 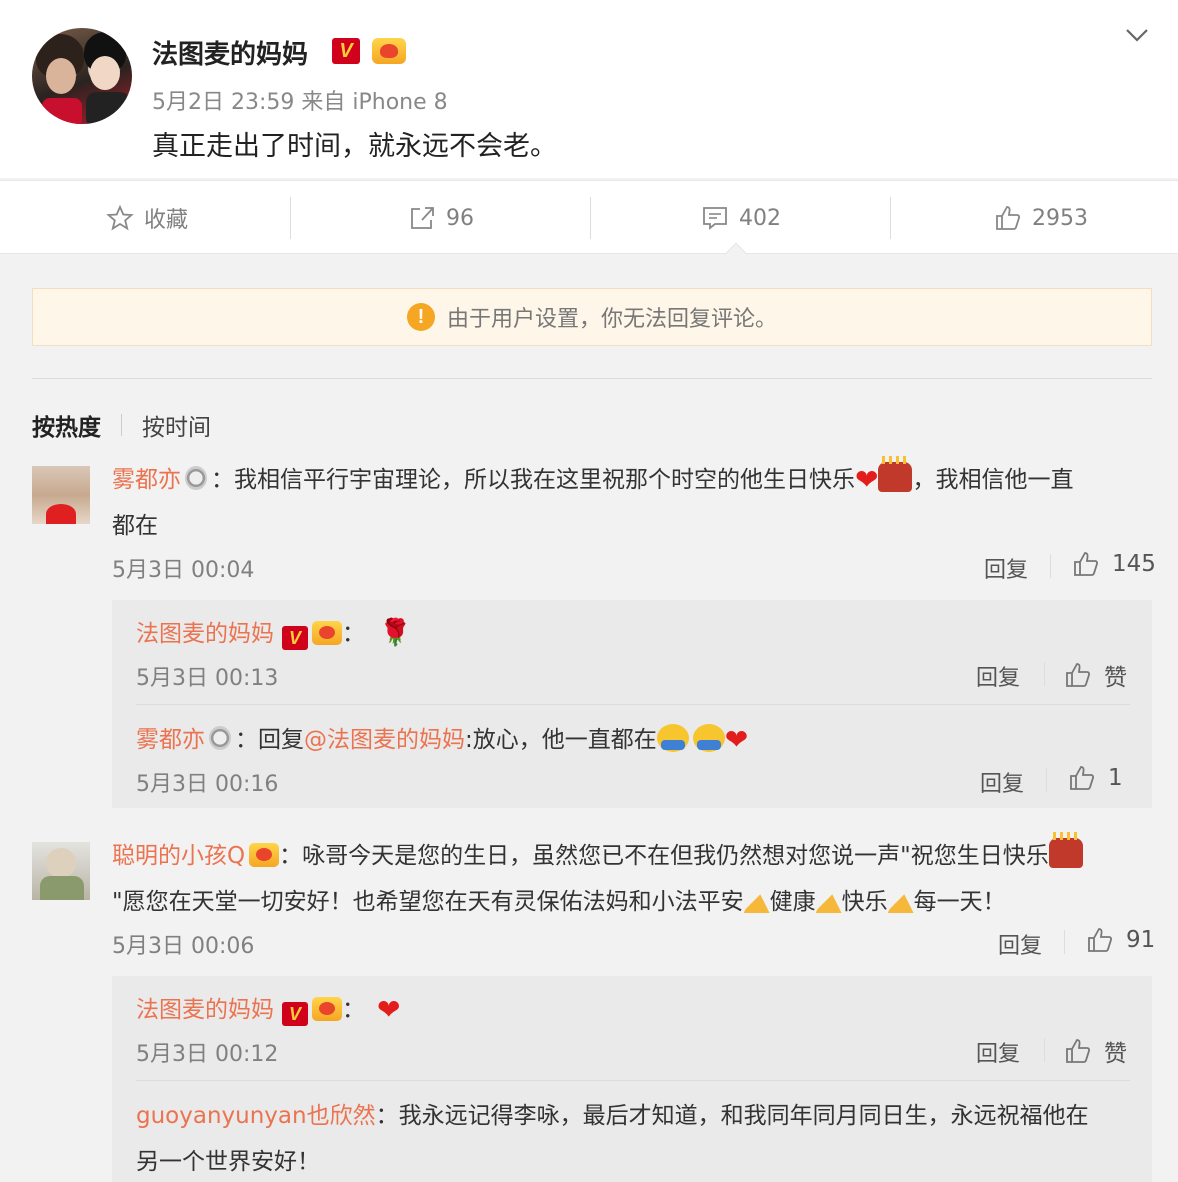 I want to click on comment-text-line2: 都在, so click(x=135, y=526).